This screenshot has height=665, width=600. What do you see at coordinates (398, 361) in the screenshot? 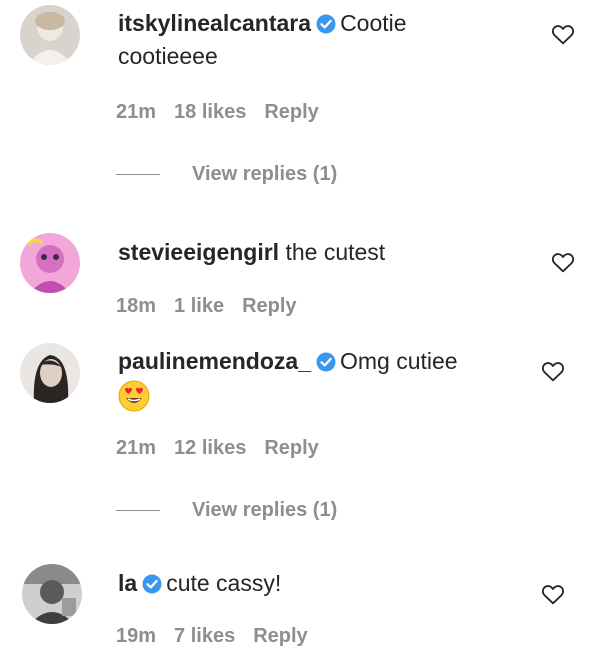
I see `comment-body: Omg cutiee` at bounding box center [398, 361].